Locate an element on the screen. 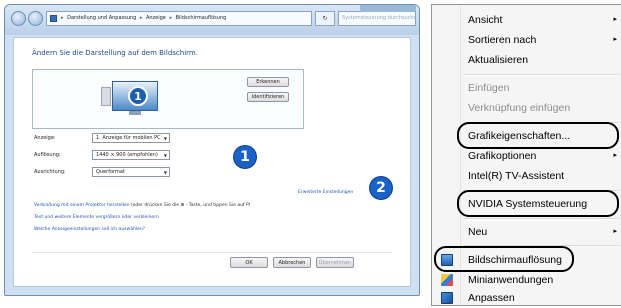  apply-button: Übernehmen is located at coordinates (335, 262).